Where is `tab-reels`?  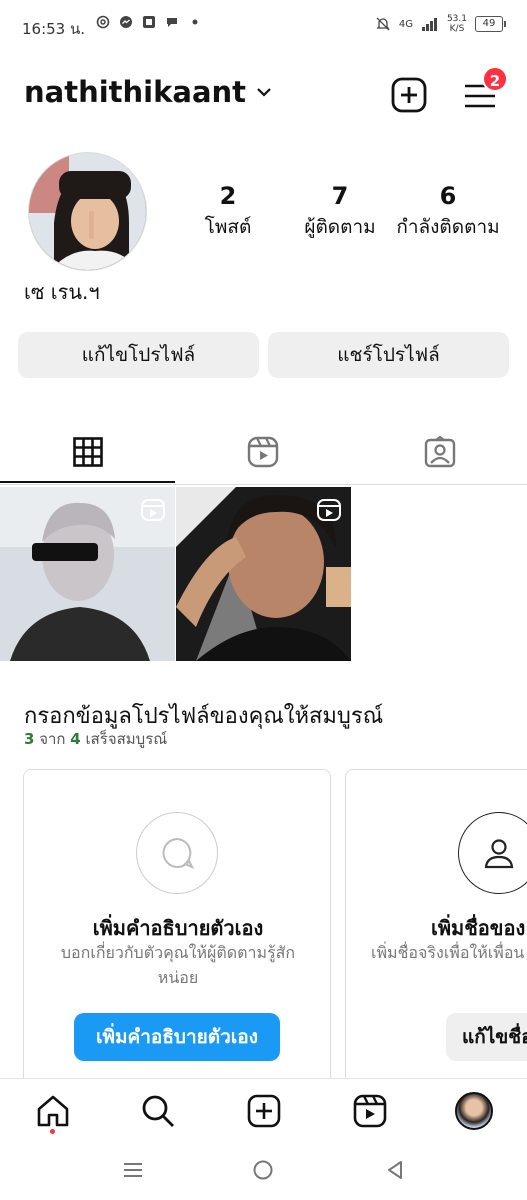
tab-reels is located at coordinates (262, 452).